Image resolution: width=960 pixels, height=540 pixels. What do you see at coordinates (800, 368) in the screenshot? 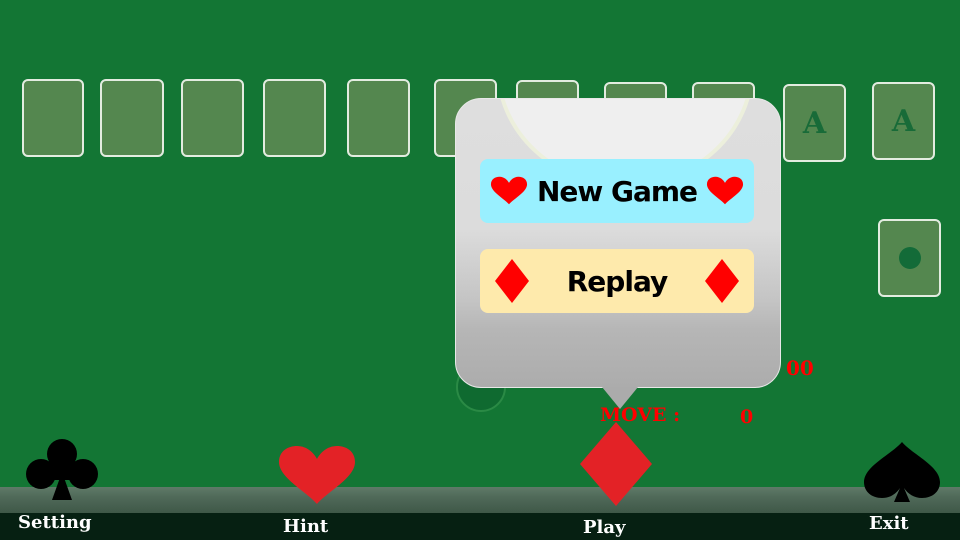
I see `timer-value: 00` at bounding box center [800, 368].